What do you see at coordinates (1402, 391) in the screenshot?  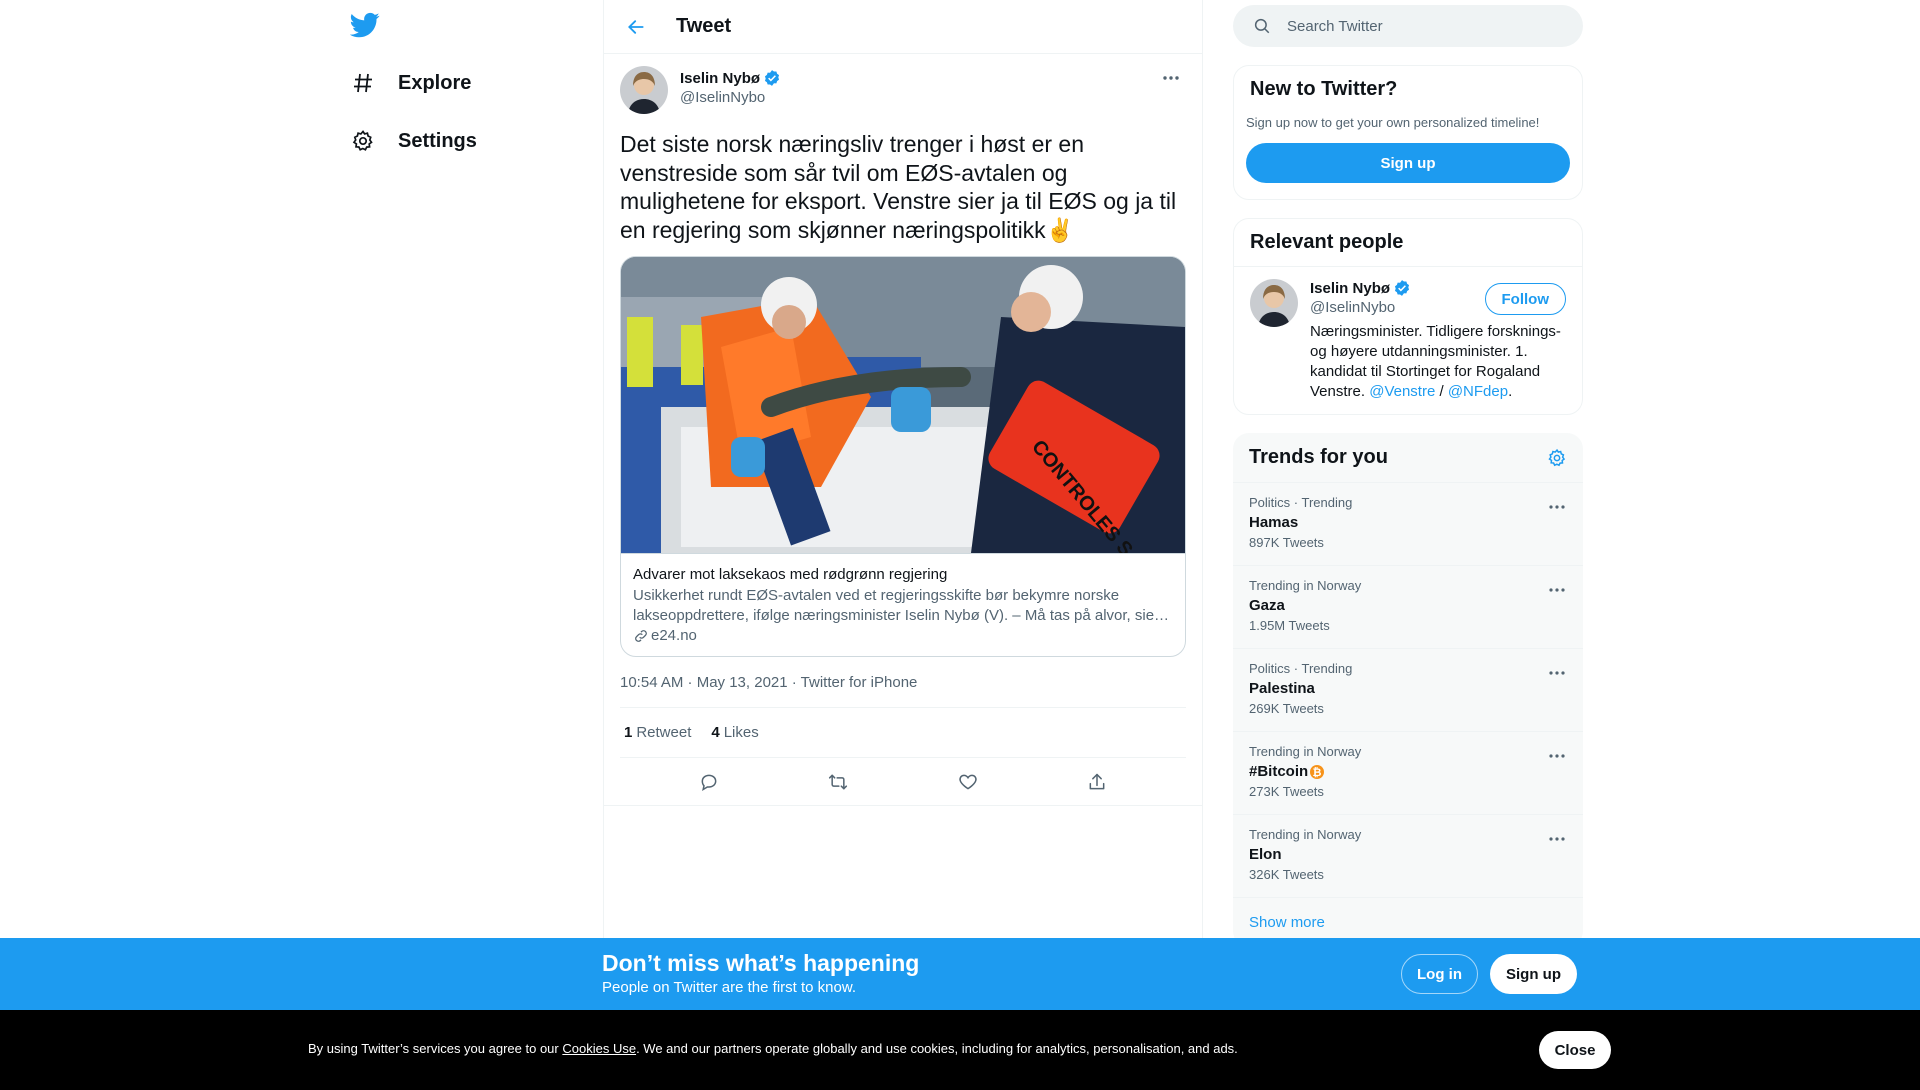 I see `bio-link-venstre: @Venstre` at bounding box center [1402, 391].